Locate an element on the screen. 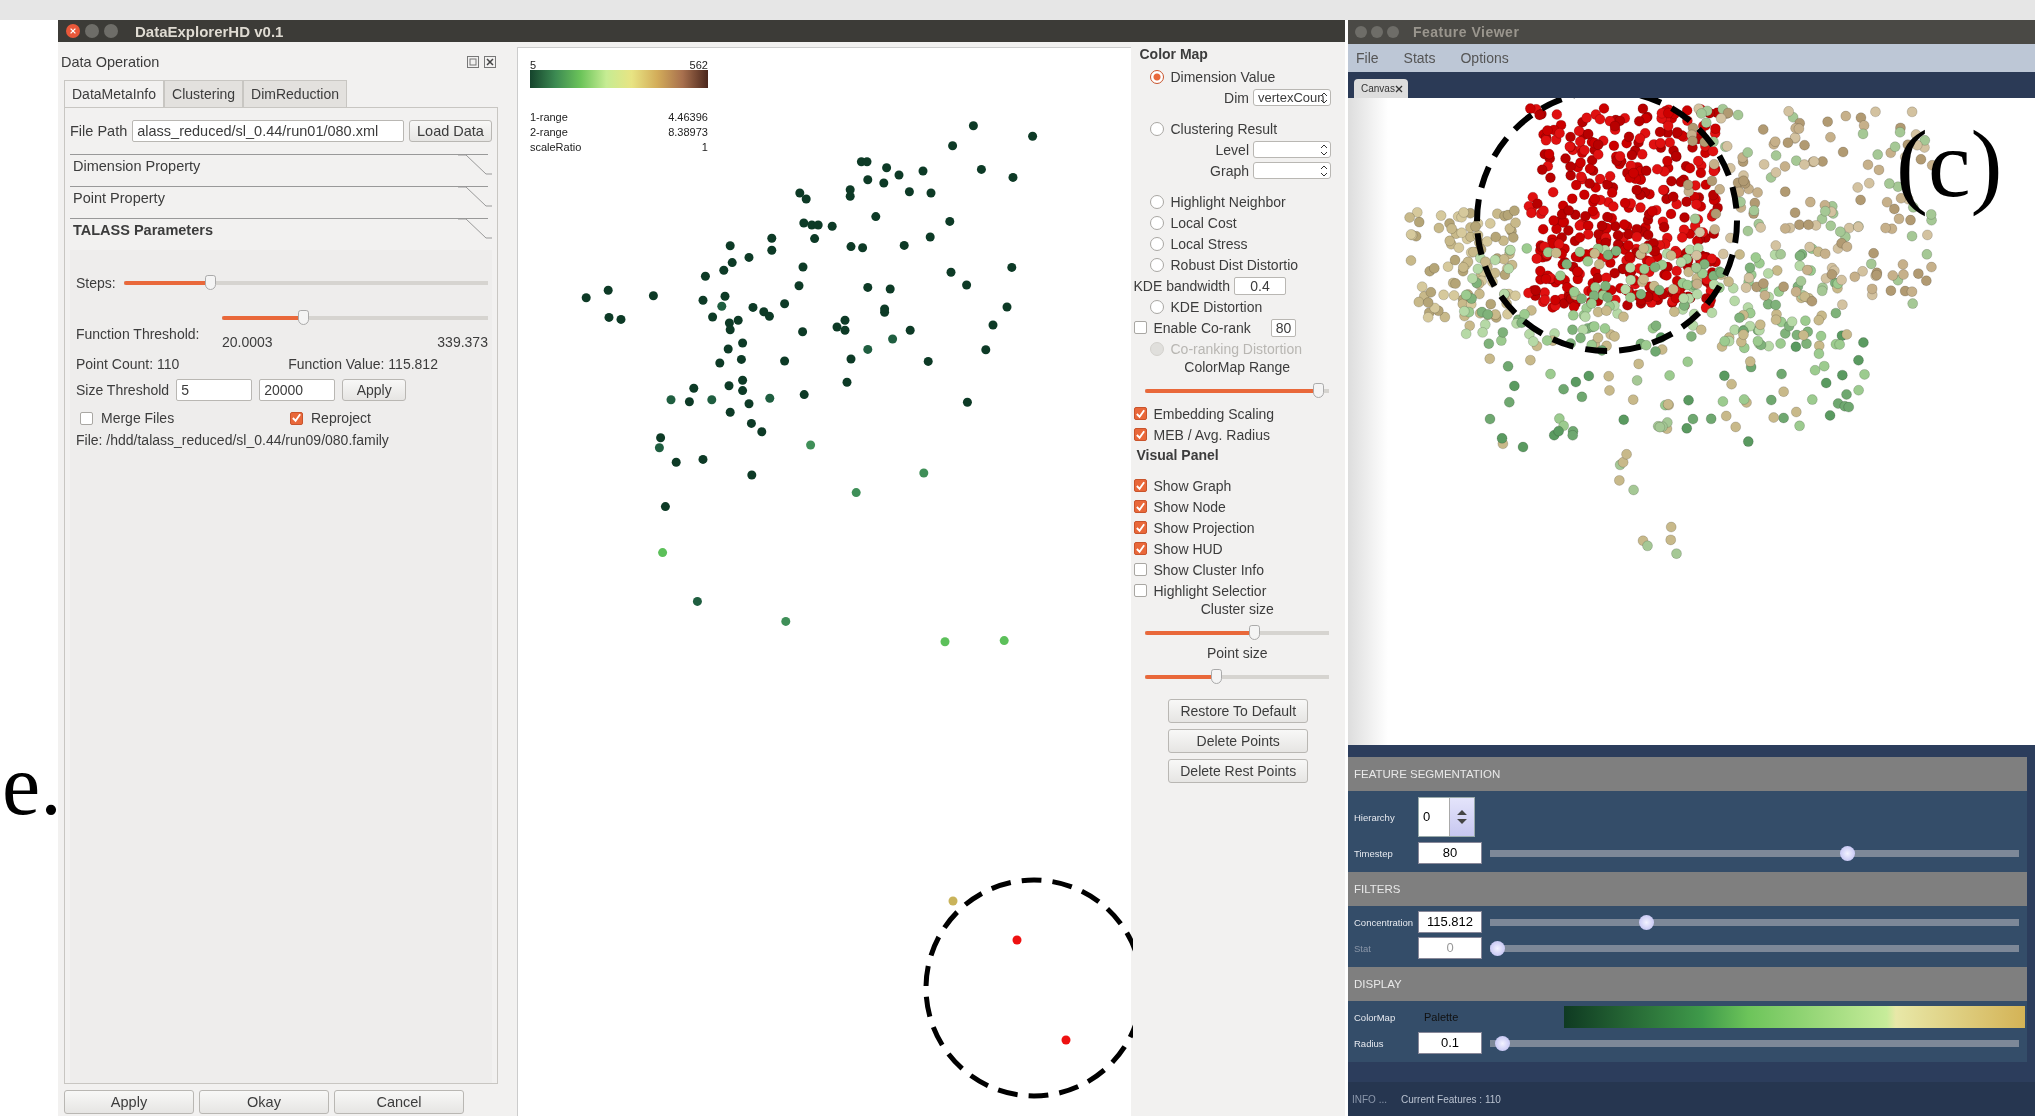 Image resolution: width=2035 pixels, height=1116 pixels. radio-label: Robust Dist Distortio is located at coordinates (1234, 264).